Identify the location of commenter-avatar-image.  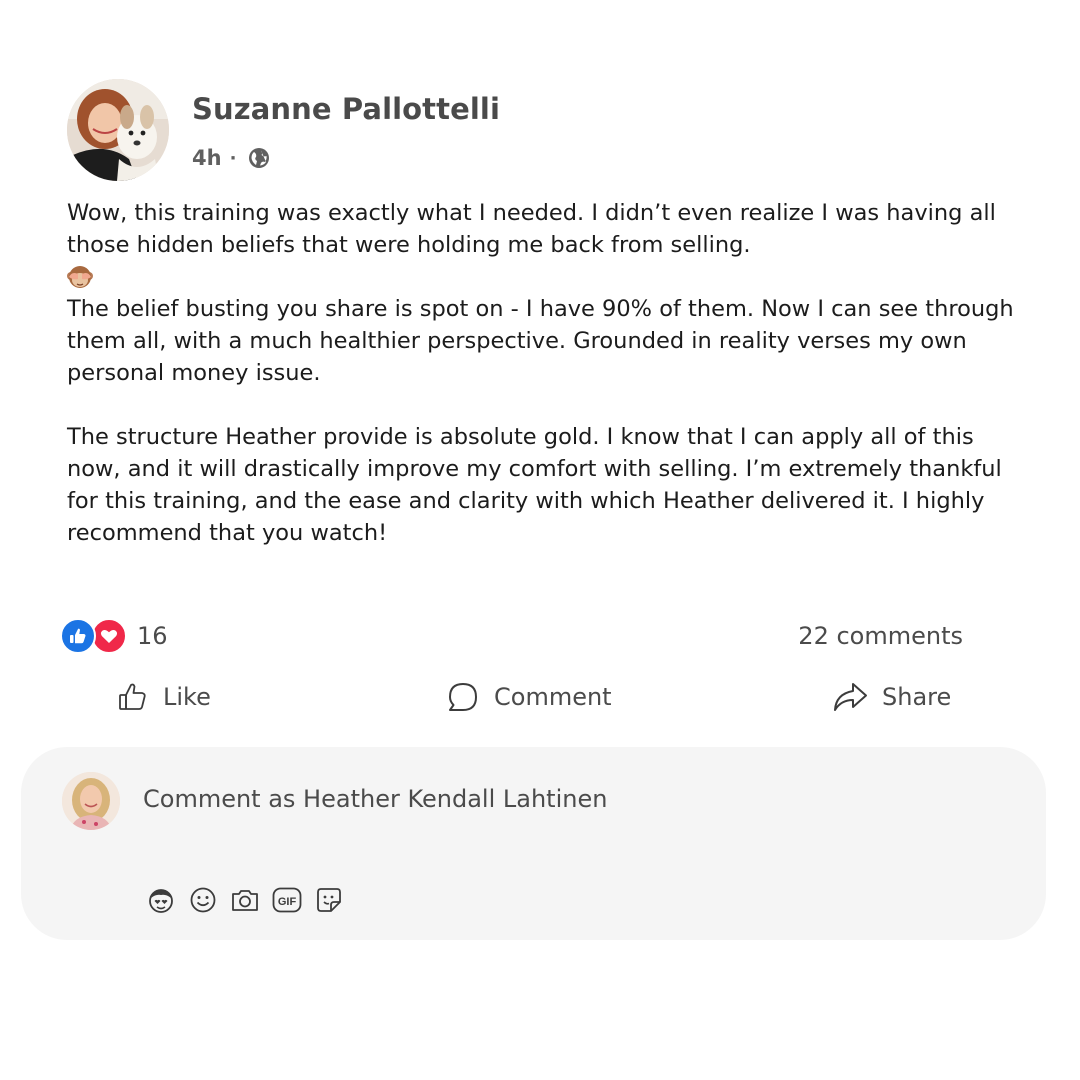
(91, 801).